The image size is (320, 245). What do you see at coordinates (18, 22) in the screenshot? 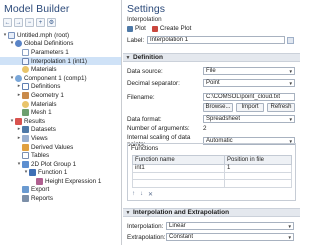
I see `forward-arrow-icon: →` at bounding box center [18, 22].